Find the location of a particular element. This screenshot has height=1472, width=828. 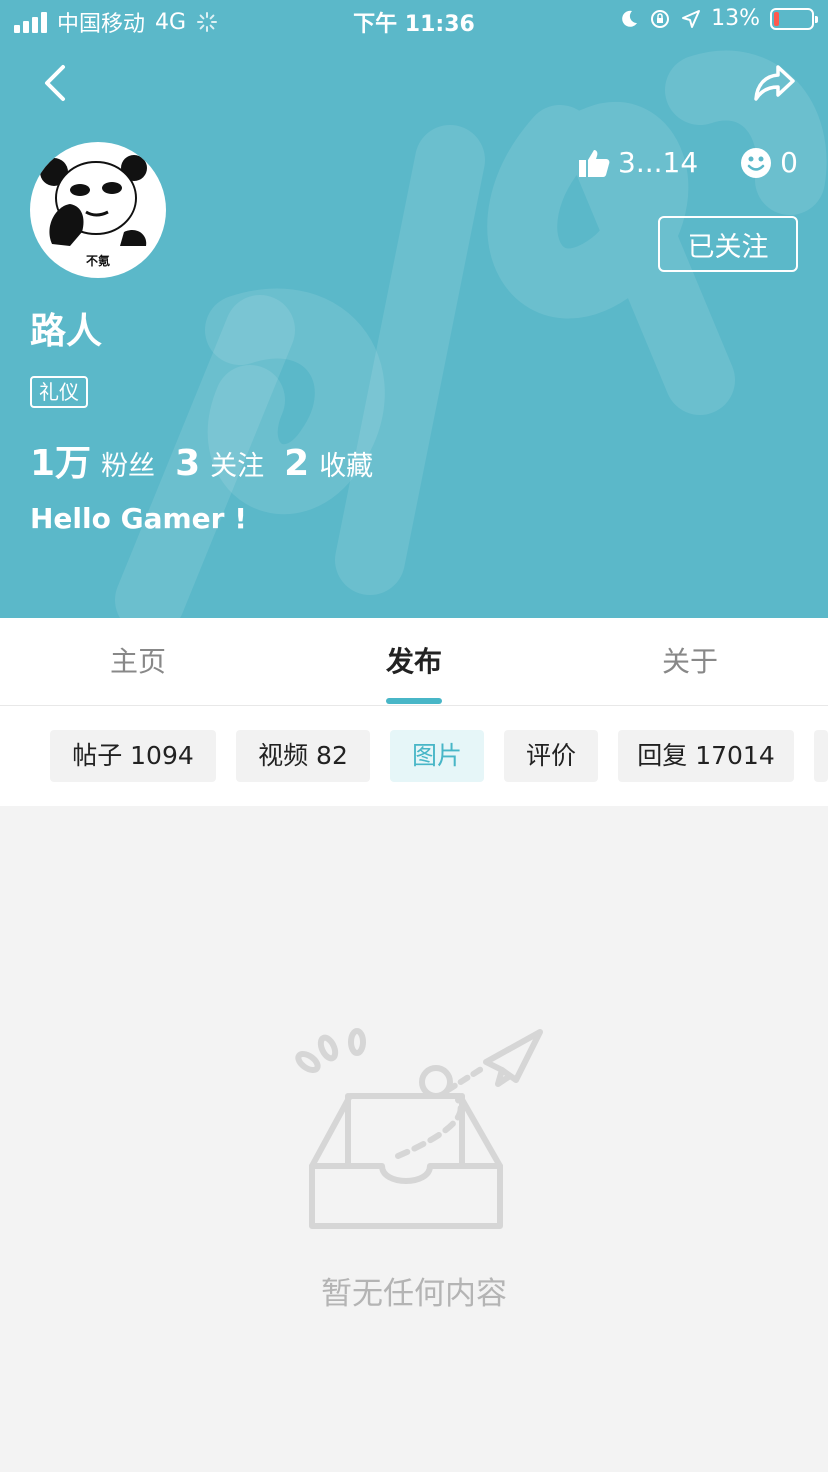

profile-tabs: 主页 发布 关于 is located at coordinates (414, 662).